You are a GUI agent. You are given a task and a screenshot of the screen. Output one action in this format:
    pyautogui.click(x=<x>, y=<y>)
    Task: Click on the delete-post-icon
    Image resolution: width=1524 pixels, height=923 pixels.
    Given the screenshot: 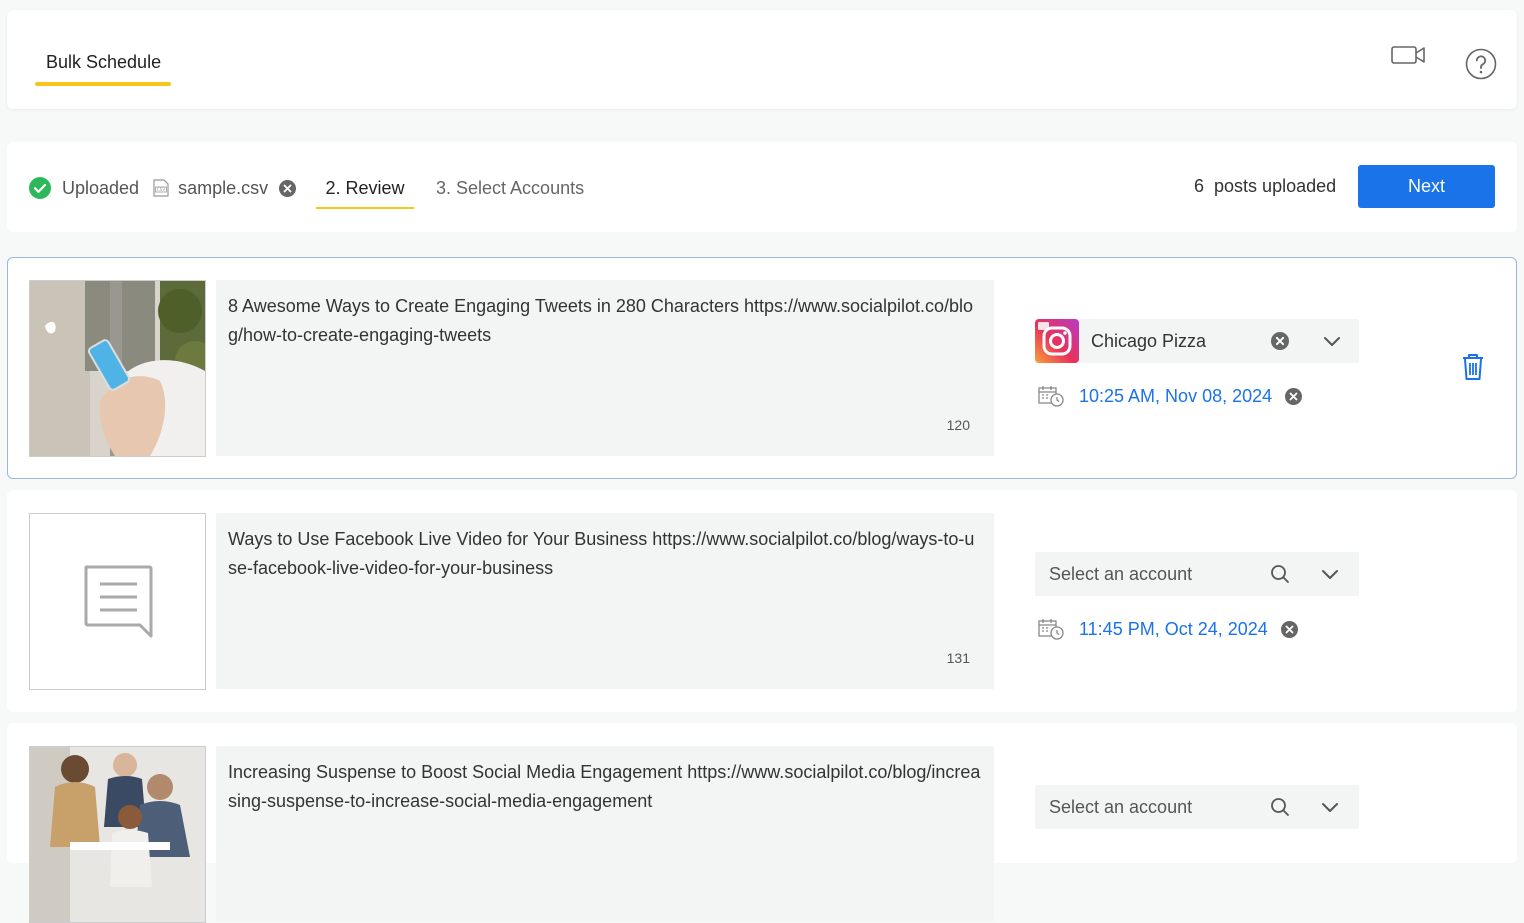 What is the action you would take?
    pyautogui.click(x=1473, y=367)
    